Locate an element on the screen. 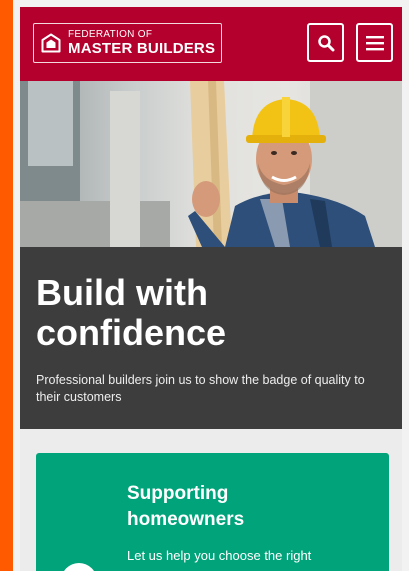 The width and height of the screenshot is (409, 571). logo-line-2: MASTER BUILDERS is located at coordinates (142, 48).